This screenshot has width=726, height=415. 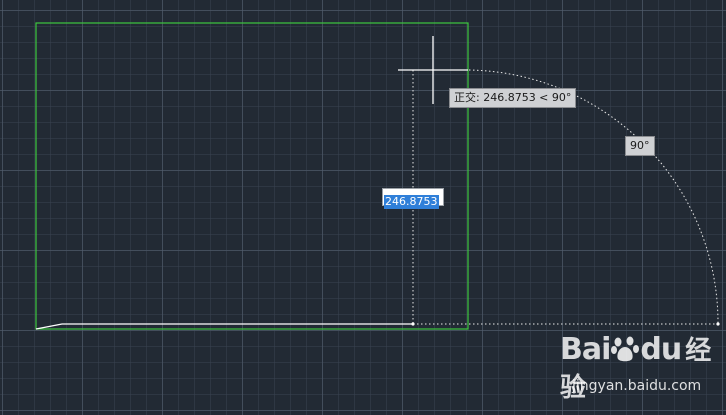 What do you see at coordinates (513, 98) in the screenshot?
I see `ortho-tooltip: 正交: 246.8753 < 90°` at bounding box center [513, 98].